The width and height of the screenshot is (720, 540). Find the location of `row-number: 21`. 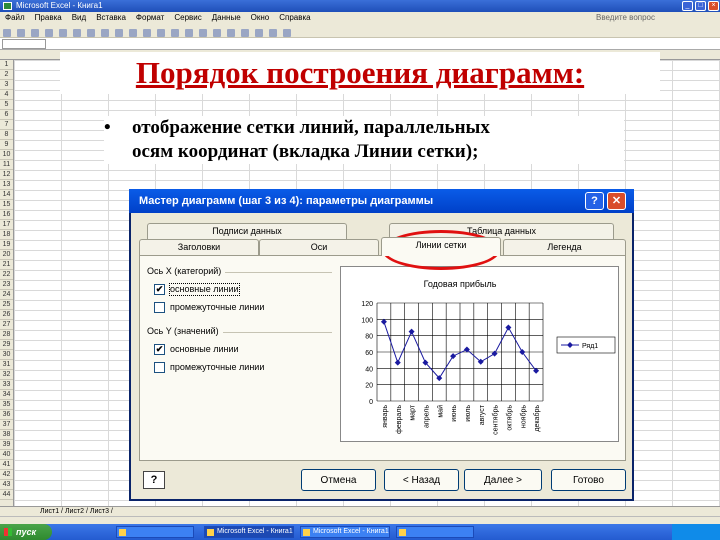

row-number: 21 is located at coordinates (6, 265).